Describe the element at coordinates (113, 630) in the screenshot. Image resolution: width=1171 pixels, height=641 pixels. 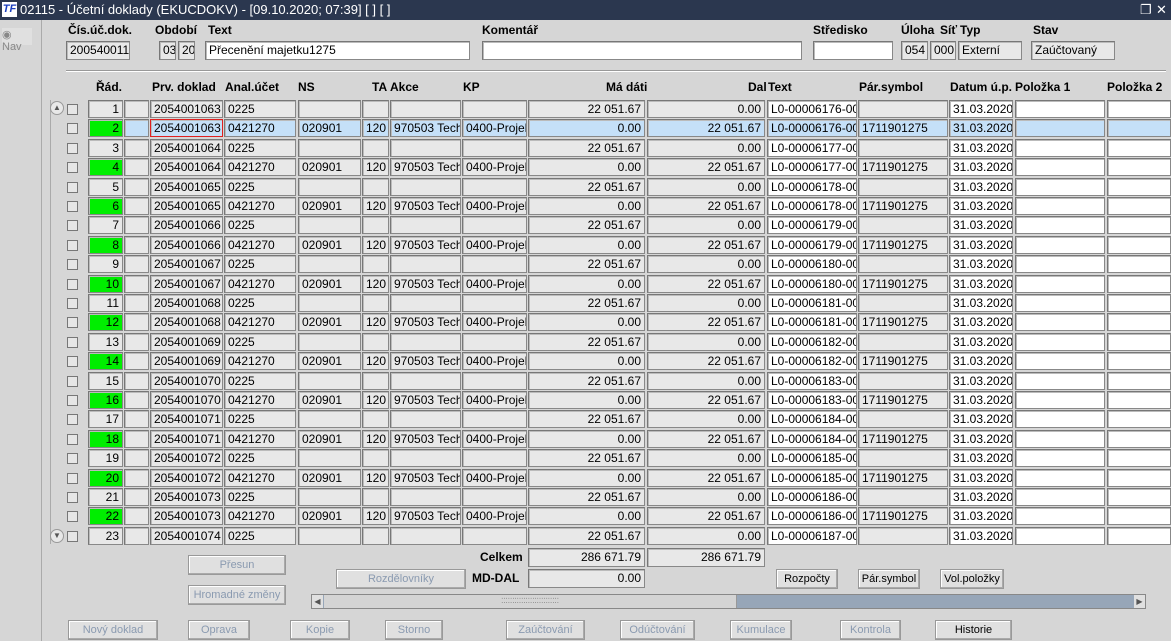
I see `new-document-button: Nový doklad` at that location.